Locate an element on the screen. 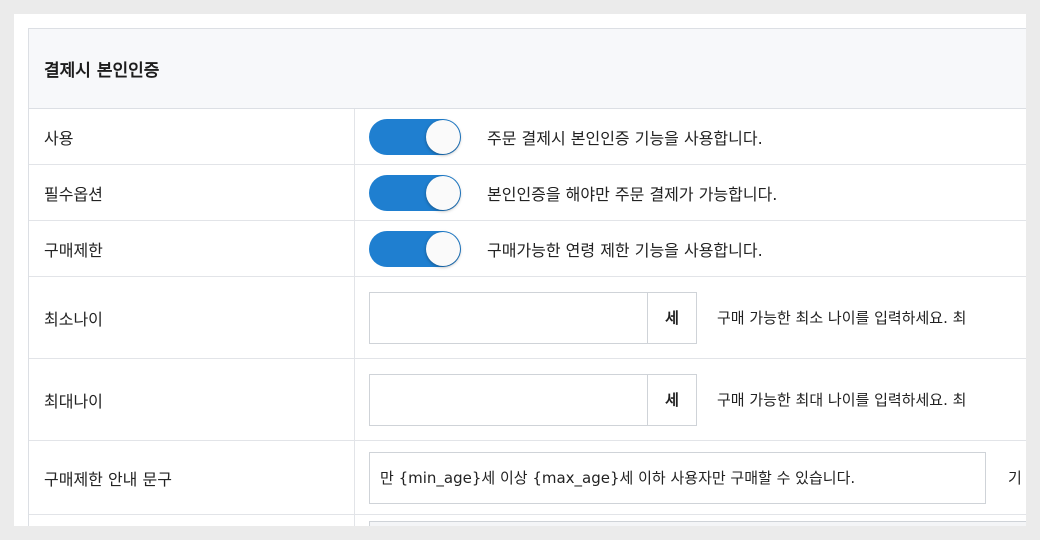  row-label: 사용 is located at coordinates (192, 136).